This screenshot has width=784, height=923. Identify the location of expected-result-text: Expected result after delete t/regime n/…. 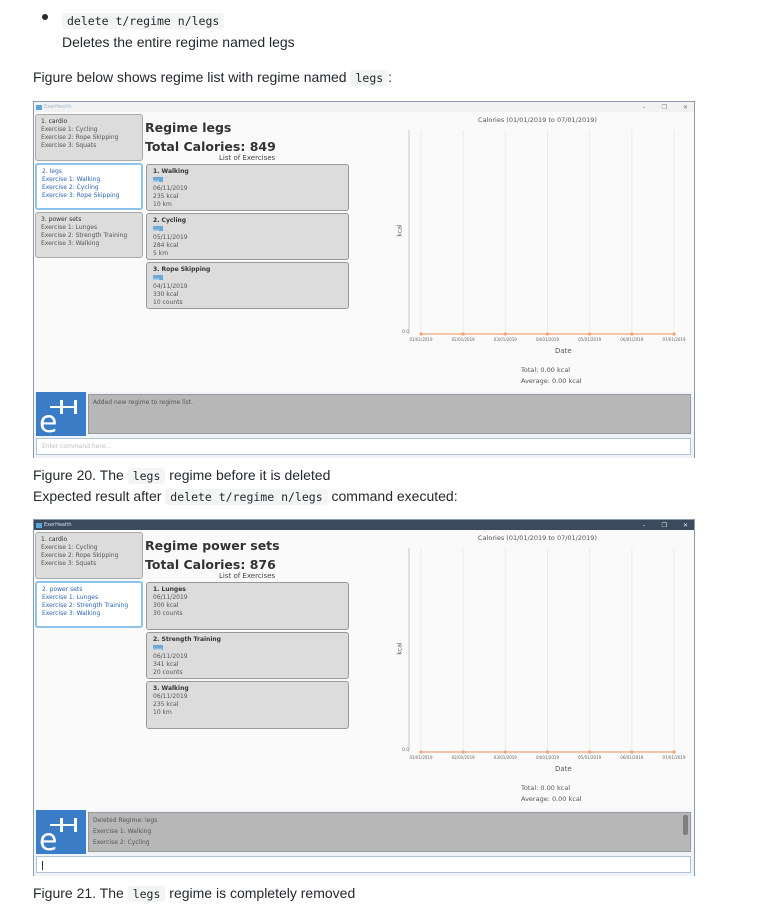
(245, 496).